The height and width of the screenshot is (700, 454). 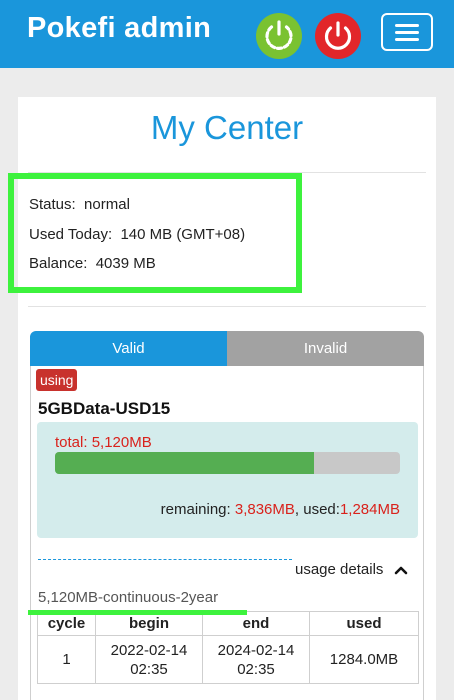 What do you see at coordinates (321, 509) in the screenshot?
I see `used-label: used:` at bounding box center [321, 509].